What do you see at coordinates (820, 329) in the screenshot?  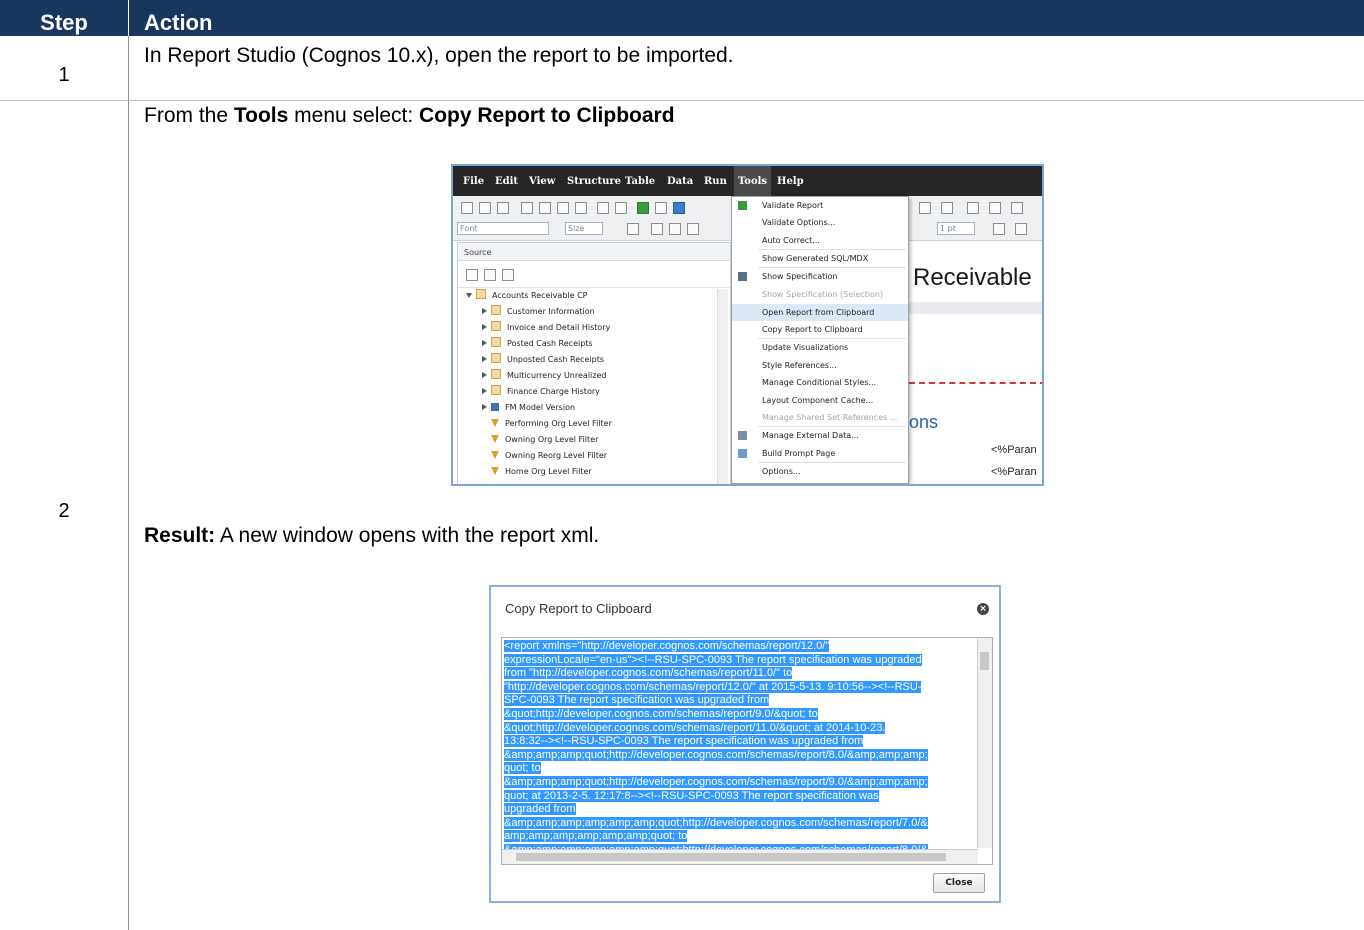 I see `menu-item-copy-report-to-clipboard: Copy Report to Clipboard` at bounding box center [820, 329].